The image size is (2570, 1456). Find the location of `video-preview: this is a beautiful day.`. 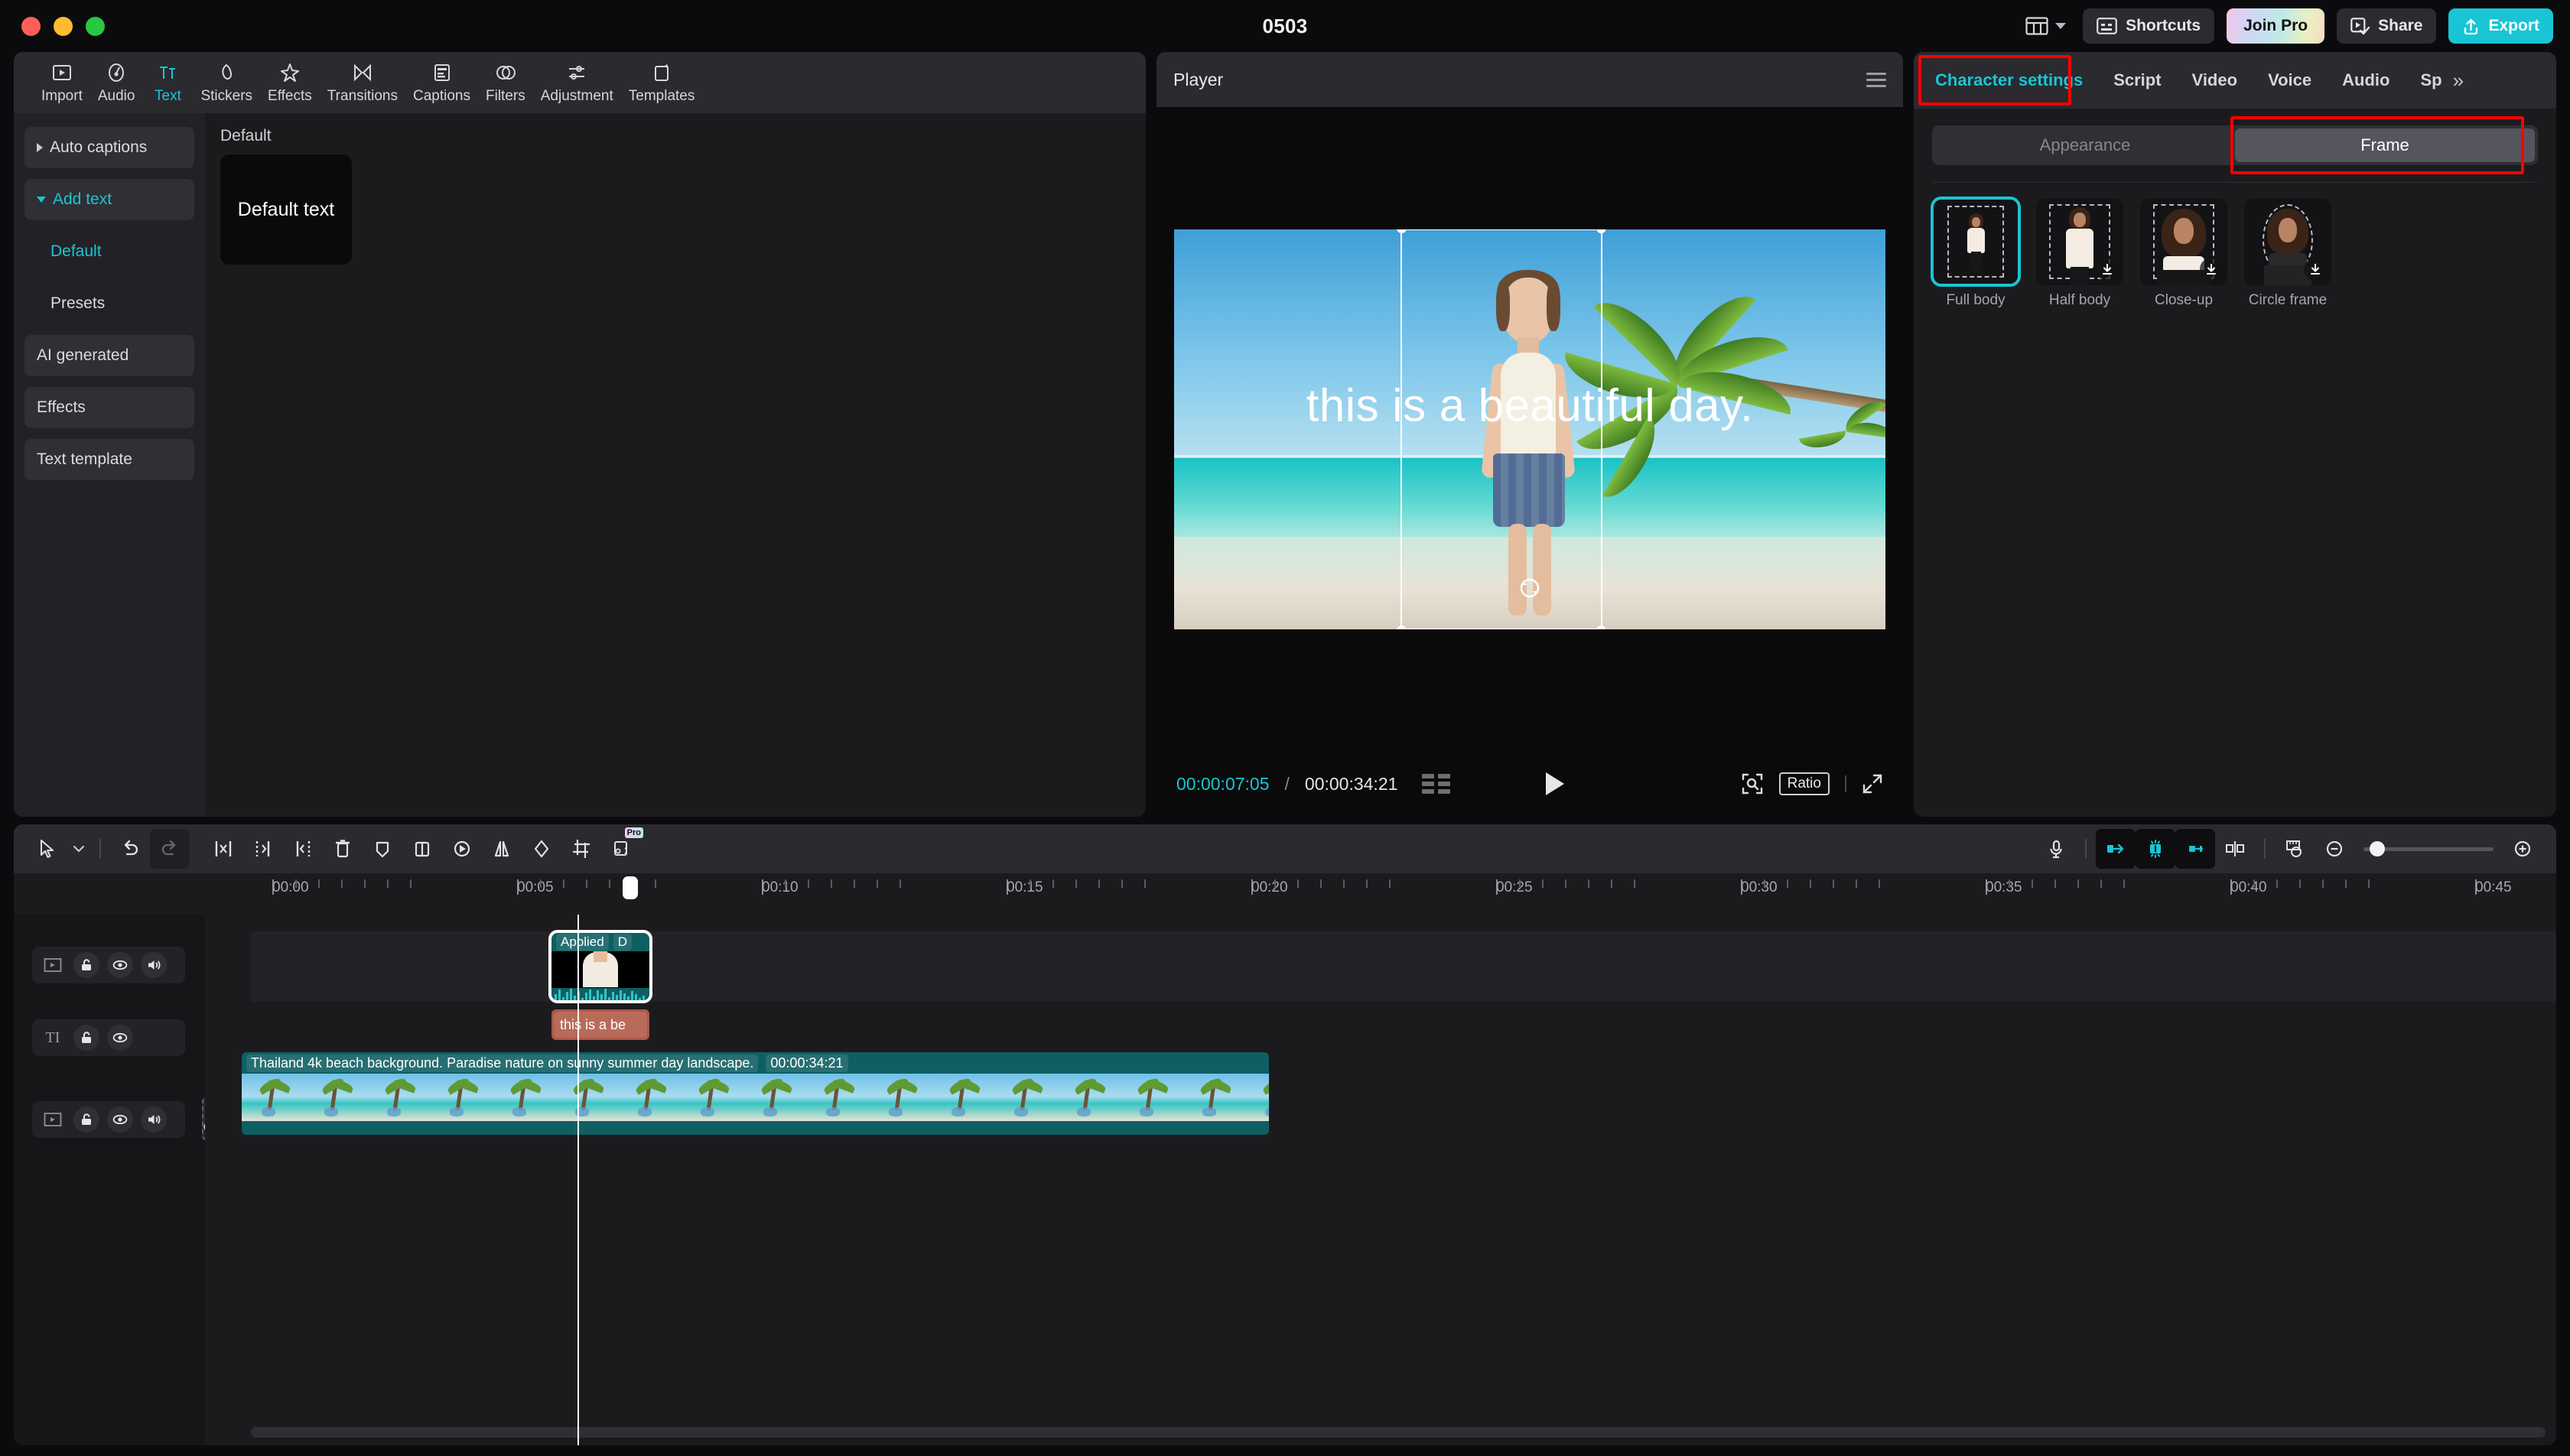

video-preview: this is a beautiful day. is located at coordinates (1529, 429).